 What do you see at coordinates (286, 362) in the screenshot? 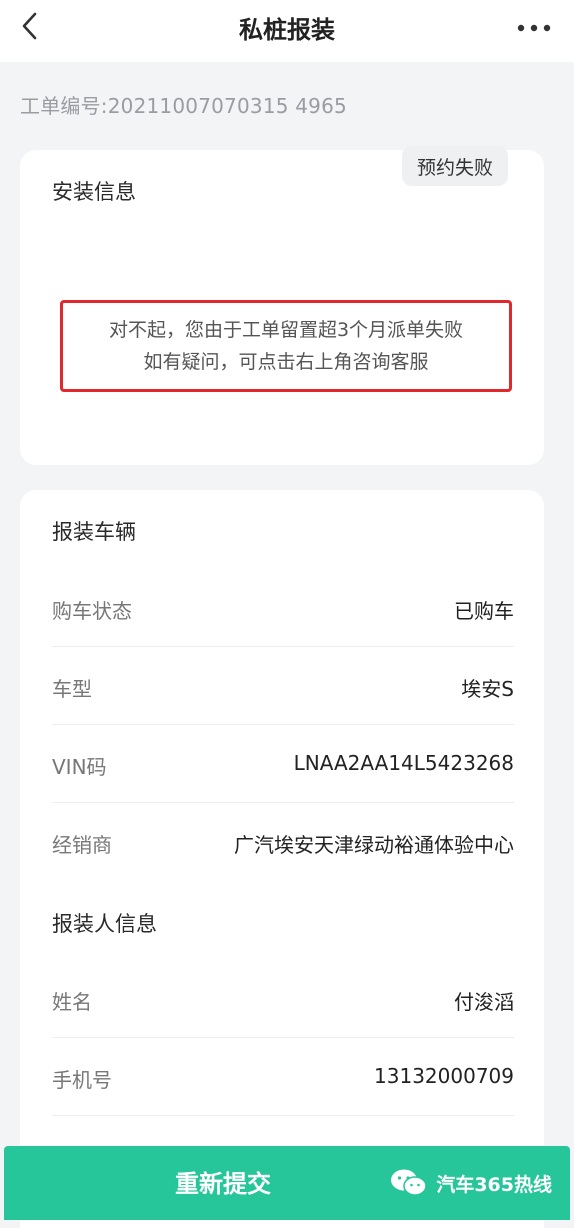
I see `notice-line-2: 如有疑问，可点击右上角咨询客服` at bounding box center [286, 362].